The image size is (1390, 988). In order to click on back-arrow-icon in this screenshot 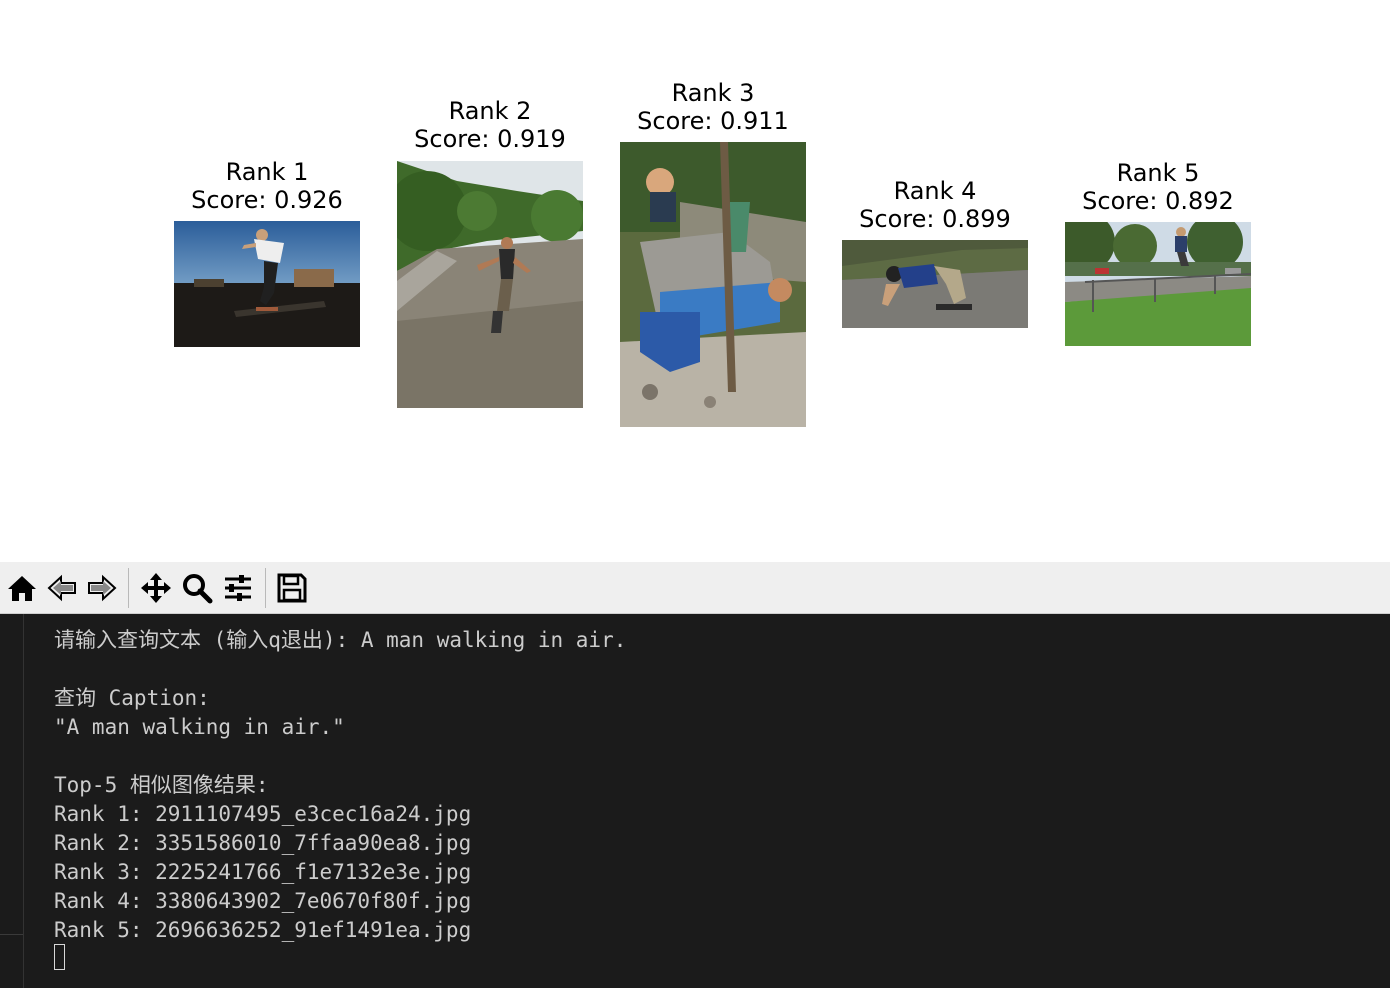, I will do `click(61, 588)`.